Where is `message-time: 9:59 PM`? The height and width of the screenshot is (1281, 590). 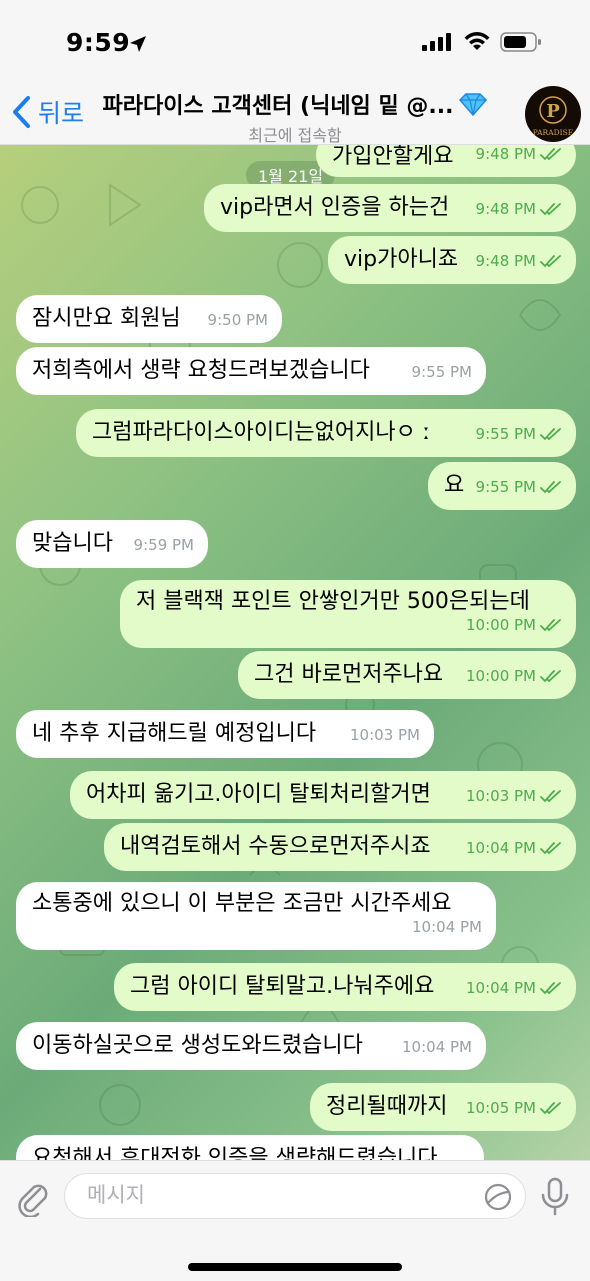 message-time: 9:59 PM is located at coordinates (163, 545).